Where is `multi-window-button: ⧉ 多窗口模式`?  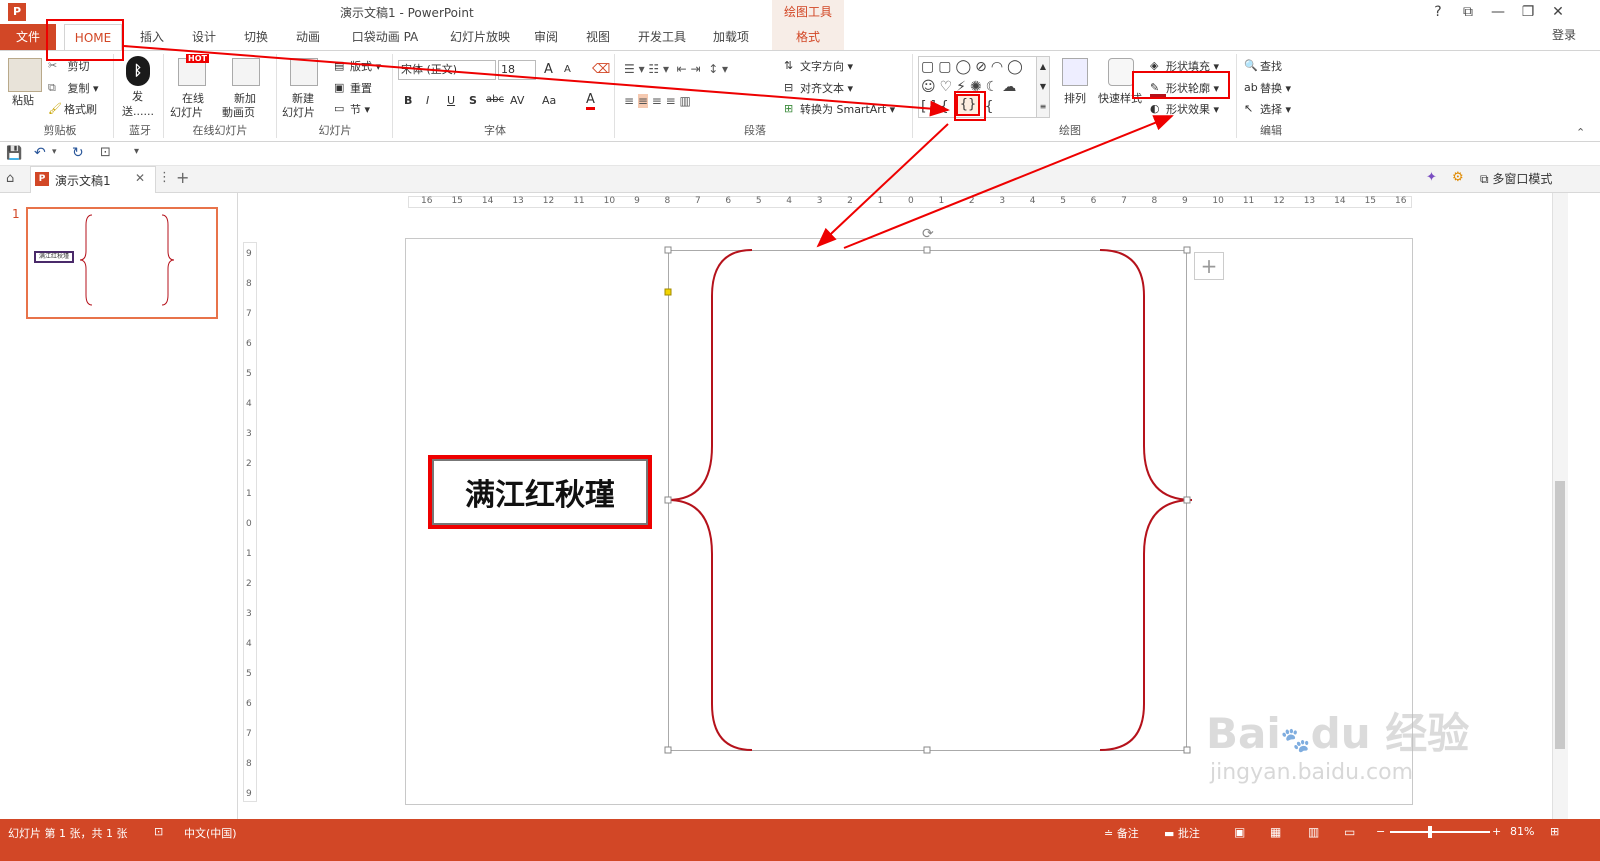 multi-window-button: ⧉ 多窗口模式 is located at coordinates (1516, 178).